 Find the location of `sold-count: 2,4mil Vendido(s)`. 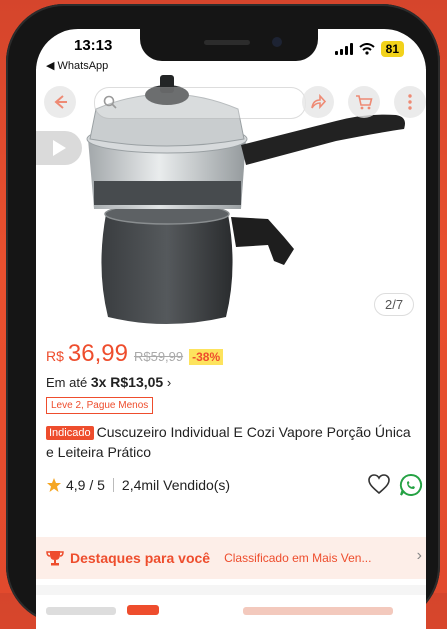

sold-count: 2,4mil Vendido(s) is located at coordinates (176, 485).